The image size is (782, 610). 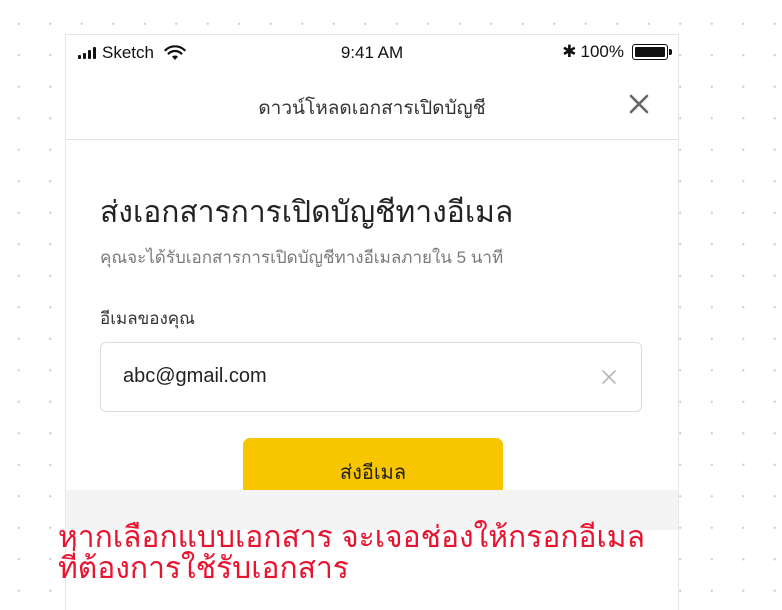 What do you see at coordinates (307, 212) in the screenshot?
I see `form-heading: ส่งเอกสารการเปิดบัญชีทางอีเมล` at bounding box center [307, 212].